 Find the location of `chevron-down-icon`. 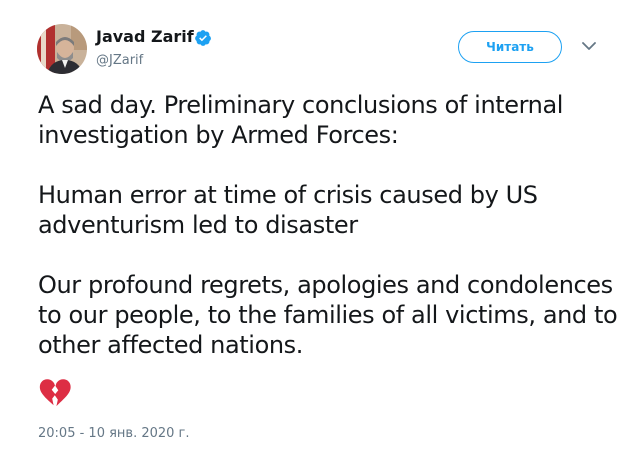

chevron-down-icon is located at coordinates (589, 46).